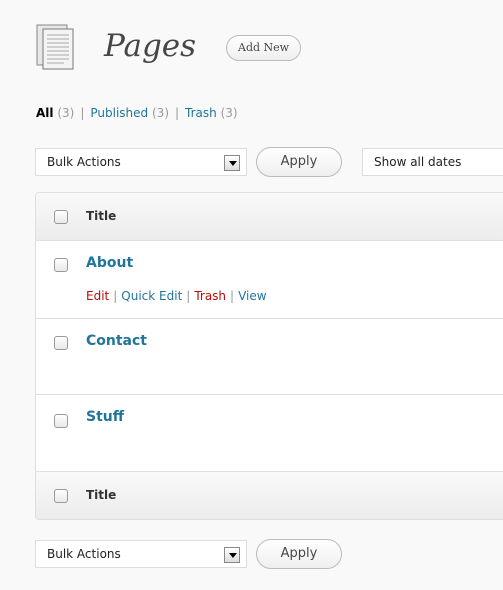  What do you see at coordinates (97, 296) in the screenshot?
I see `edit-link: Edit` at bounding box center [97, 296].